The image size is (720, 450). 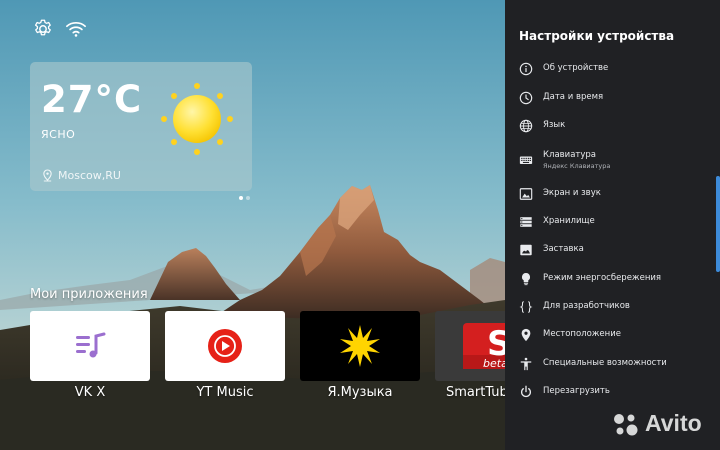 What do you see at coordinates (141, 126) in the screenshot?
I see `weather-widget: 27°C ЯСНО Moscow,RU` at bounding box center [141, 126].